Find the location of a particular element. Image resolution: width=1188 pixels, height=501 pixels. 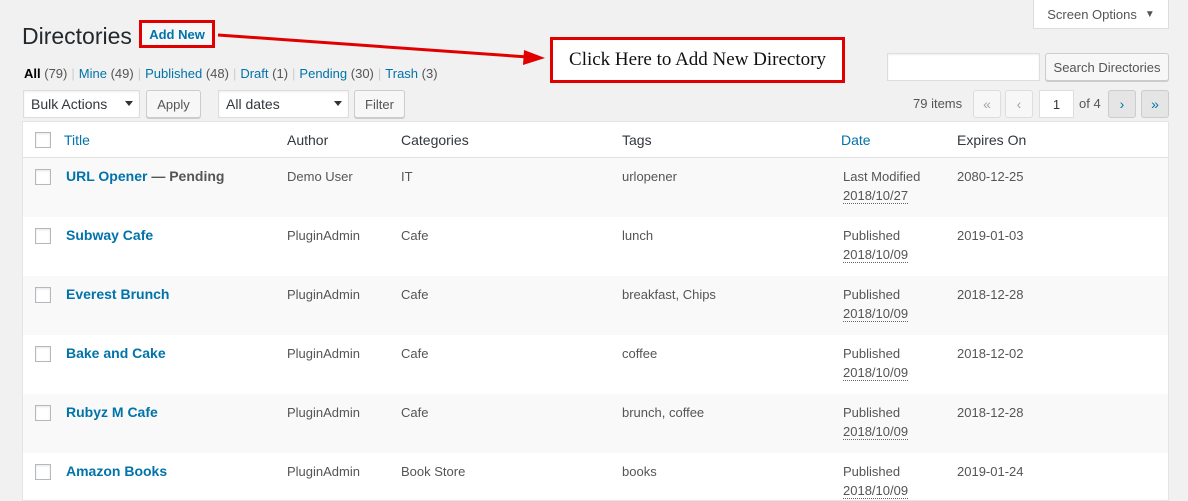

search-directories-button: Search Directories is located at coordinates (1107, 67).